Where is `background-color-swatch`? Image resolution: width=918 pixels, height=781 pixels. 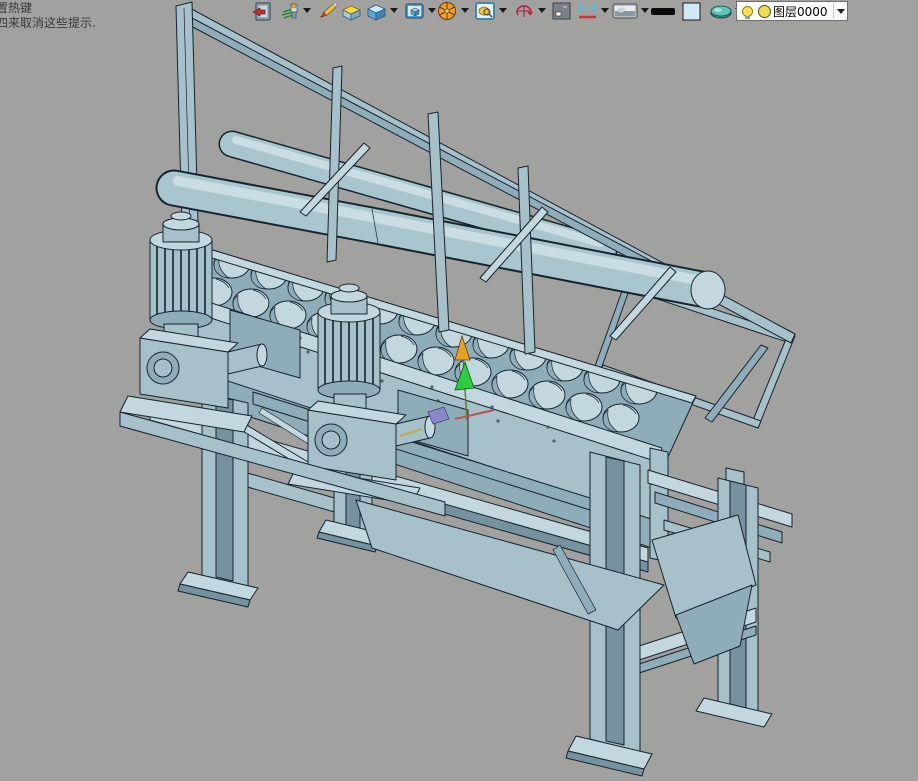 background-color-swatch is located at coordinates (692, 11).